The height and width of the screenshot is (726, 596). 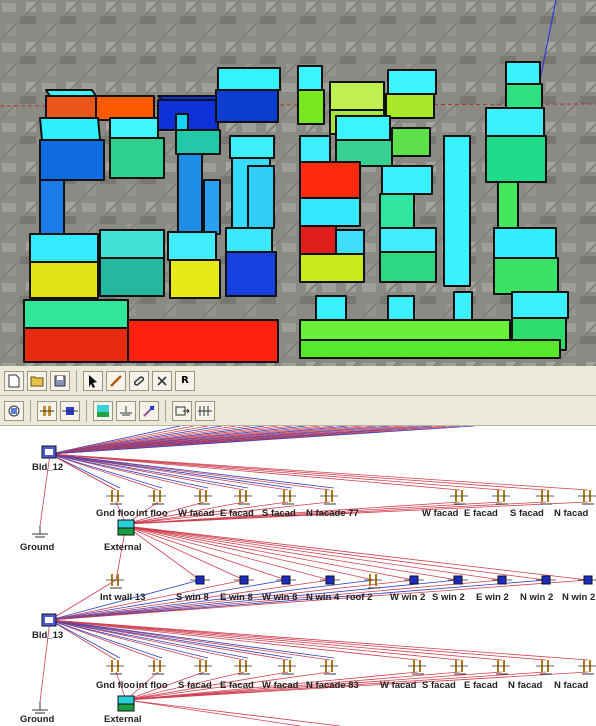 What do you see at coordinates (14, 380) in the screenshot?
I see `new-doc-icon` at bounding box center [14, 380].